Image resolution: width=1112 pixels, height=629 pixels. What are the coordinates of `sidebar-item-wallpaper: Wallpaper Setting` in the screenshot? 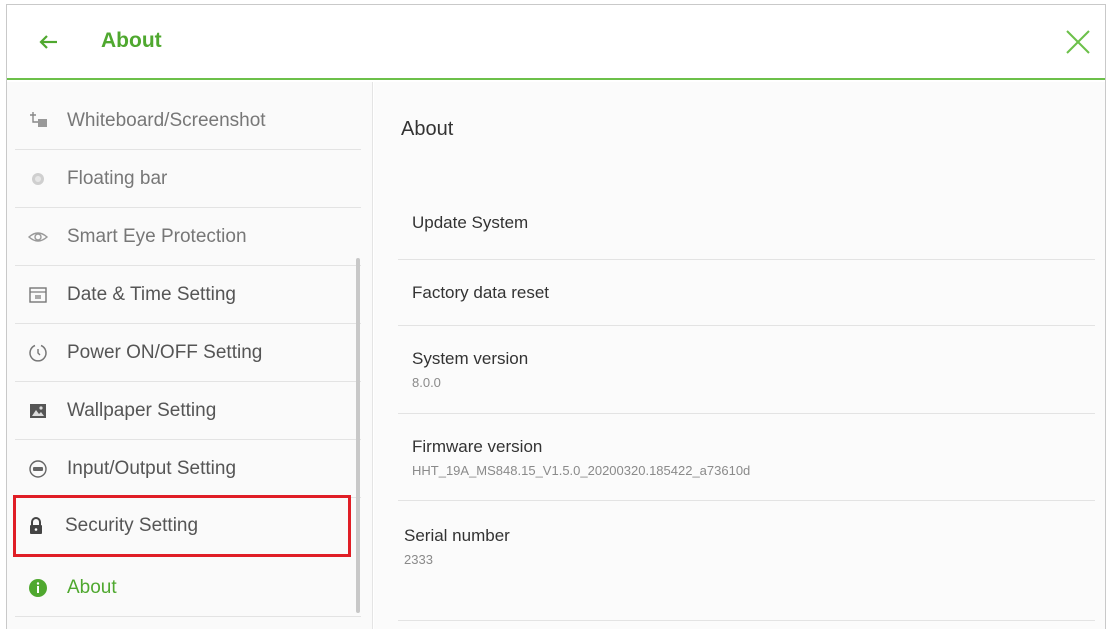 It's located at (188, 411).